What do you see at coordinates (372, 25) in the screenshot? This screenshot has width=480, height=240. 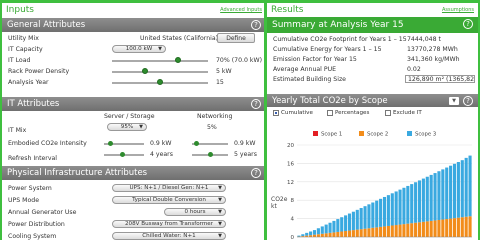 I see `summary-header: Summary at Analysis Year 15 ?` at bounding box center [372, 25].